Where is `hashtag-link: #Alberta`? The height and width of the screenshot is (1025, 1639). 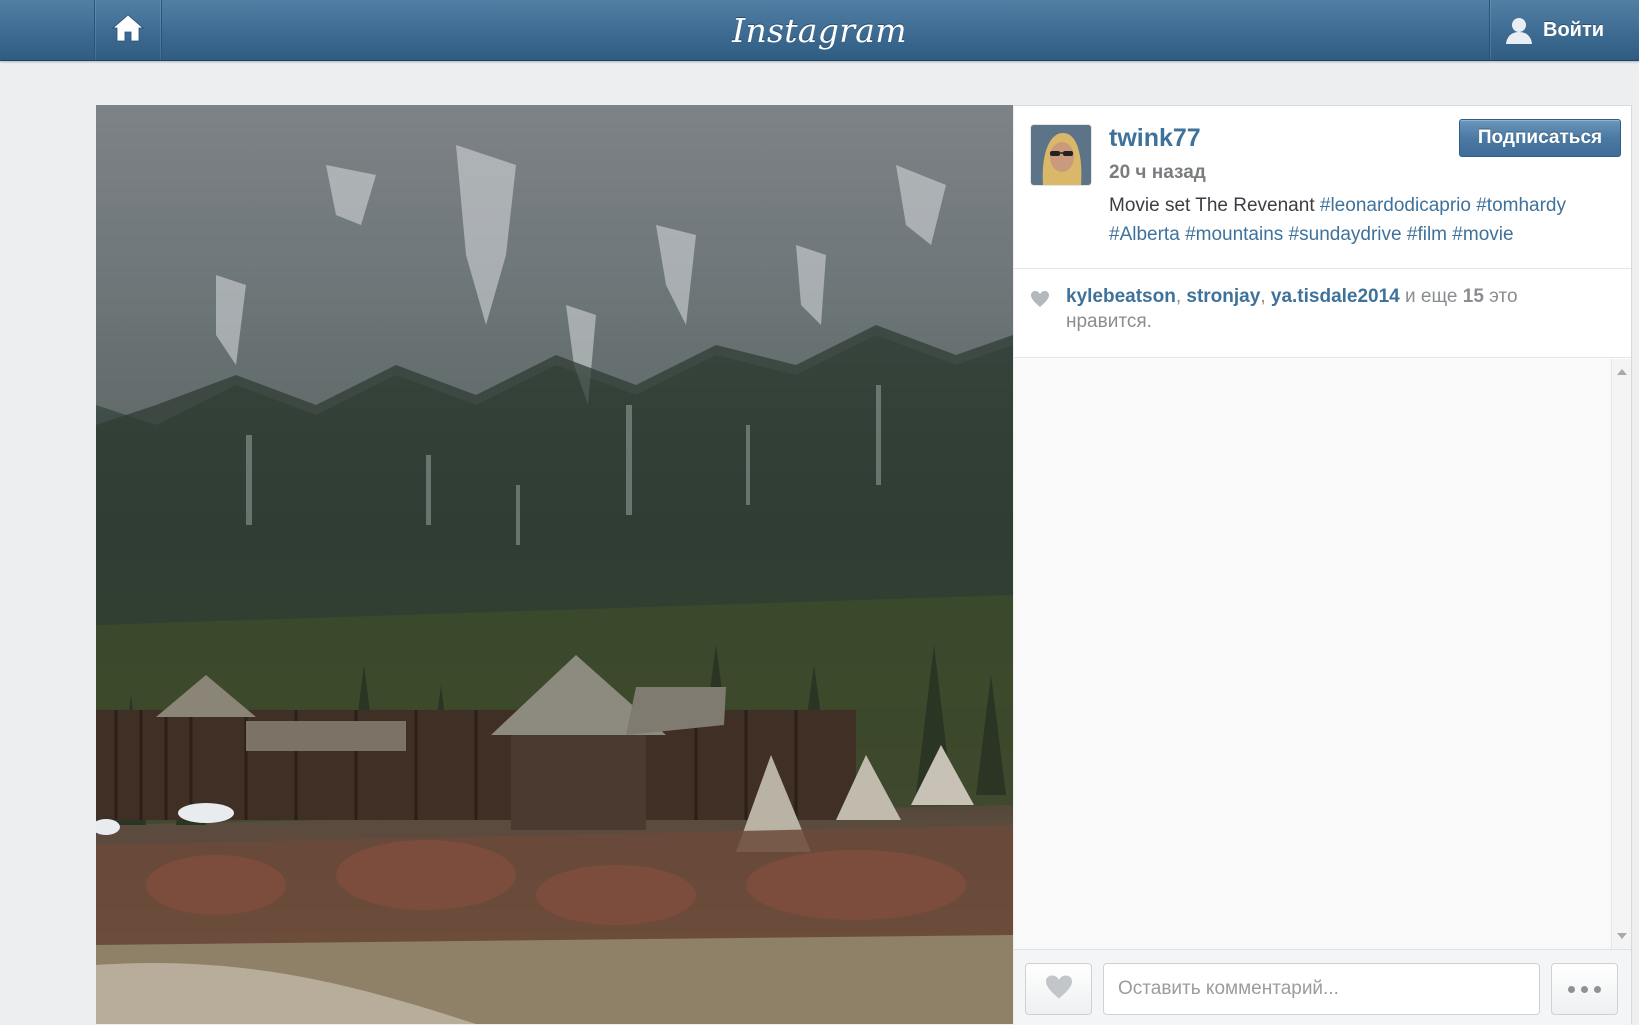
hashtag-link: #Alberta is located at coordinates (1144, 234).